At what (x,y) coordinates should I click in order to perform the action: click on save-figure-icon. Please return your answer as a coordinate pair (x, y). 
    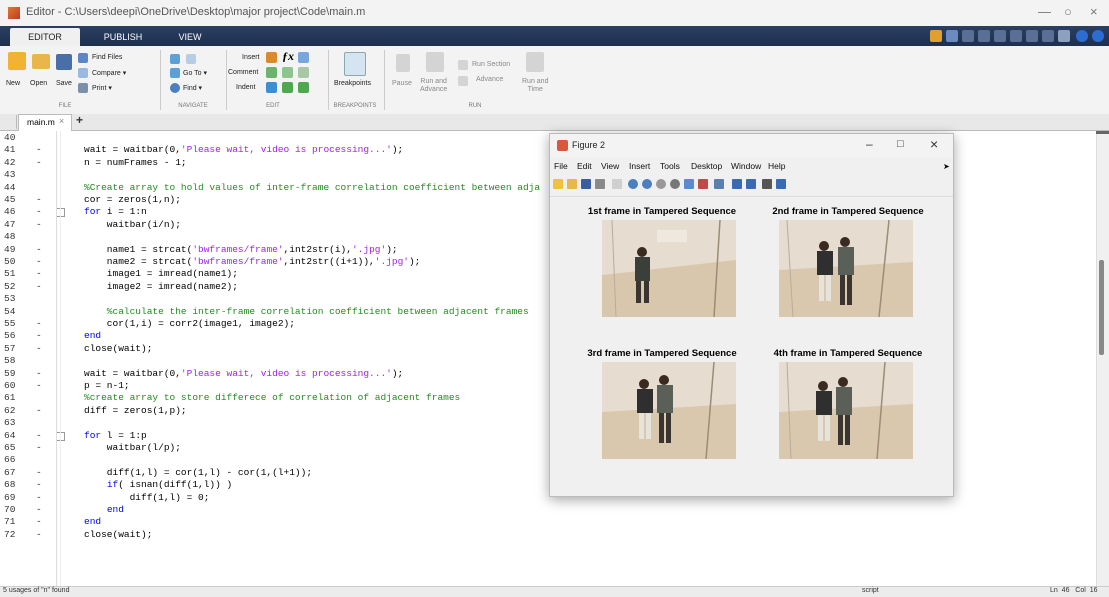
    Looking at the image, I should click on (586, 184).